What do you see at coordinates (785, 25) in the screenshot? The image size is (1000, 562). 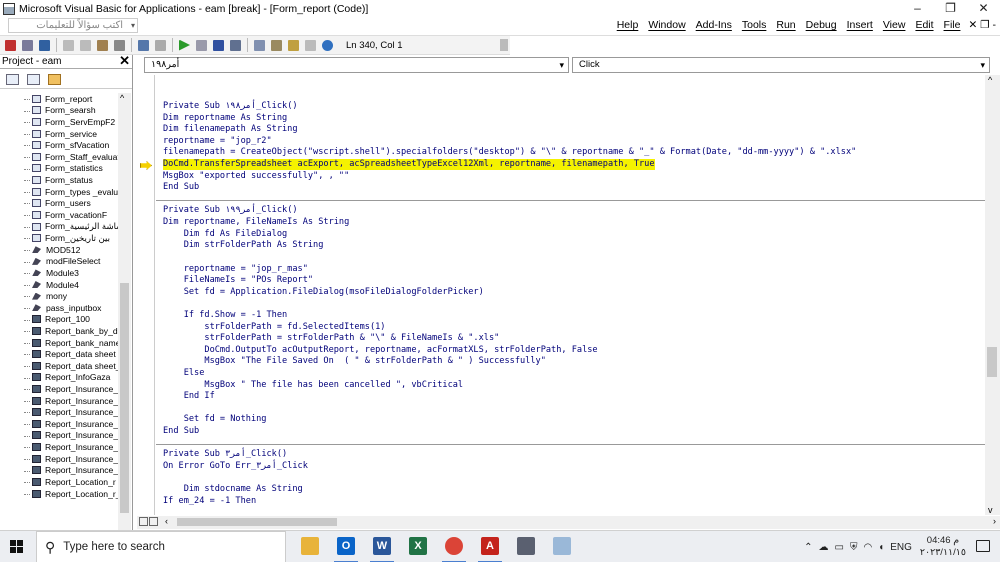 I see `menu-run: Run` at bounding box center [785, 25].